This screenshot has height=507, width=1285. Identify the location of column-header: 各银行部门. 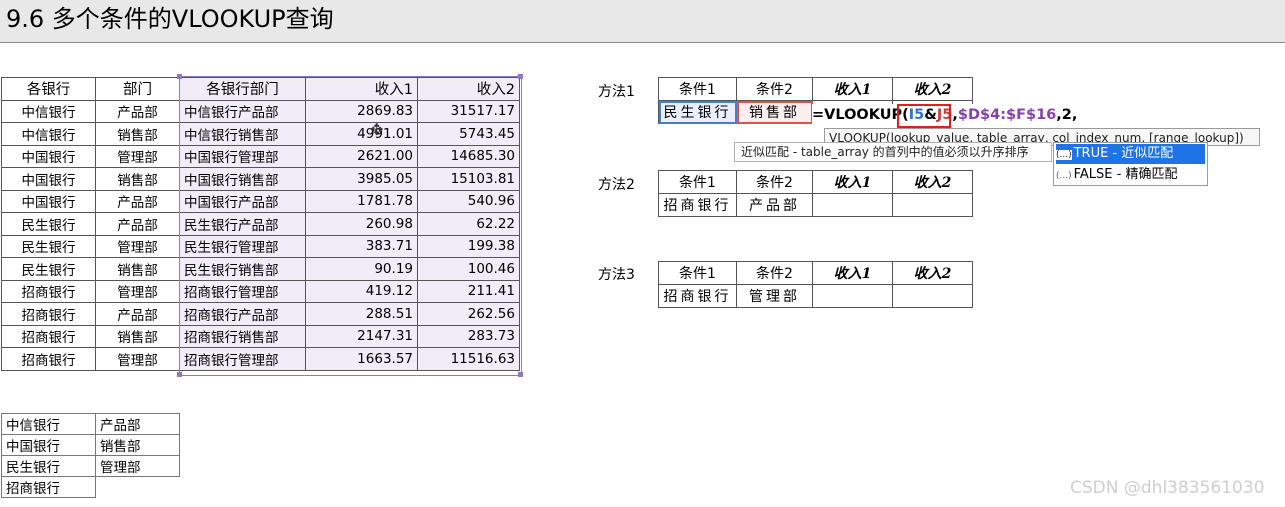
(242, 89).